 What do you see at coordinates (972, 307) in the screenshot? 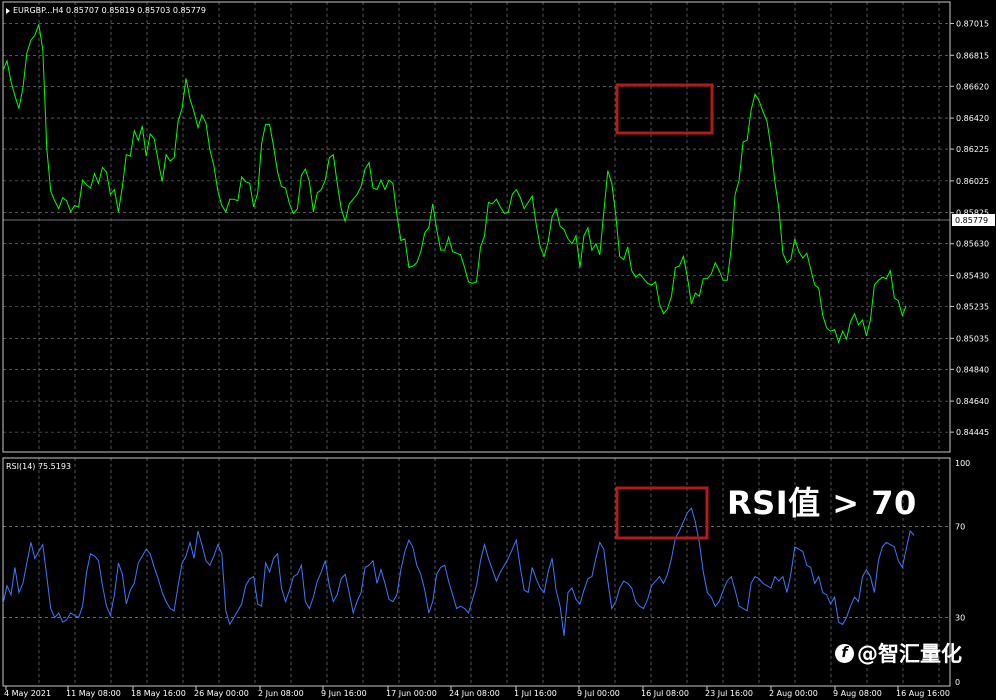
I see `price-tick-label: 0.85235` at bounding box center [972, 307].